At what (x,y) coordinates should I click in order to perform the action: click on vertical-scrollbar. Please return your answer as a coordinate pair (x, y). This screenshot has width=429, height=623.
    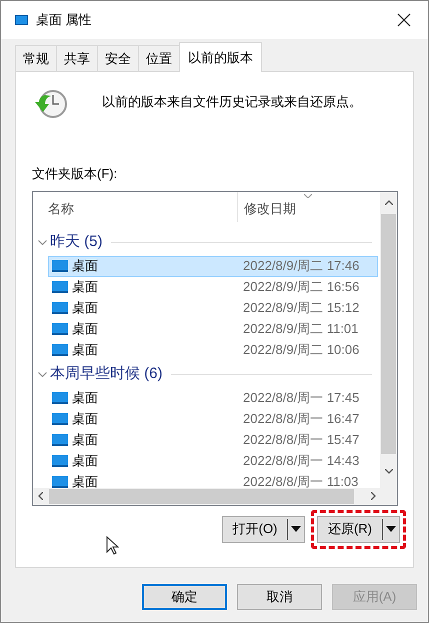
    Looking at the image, I should click on (388, 340).